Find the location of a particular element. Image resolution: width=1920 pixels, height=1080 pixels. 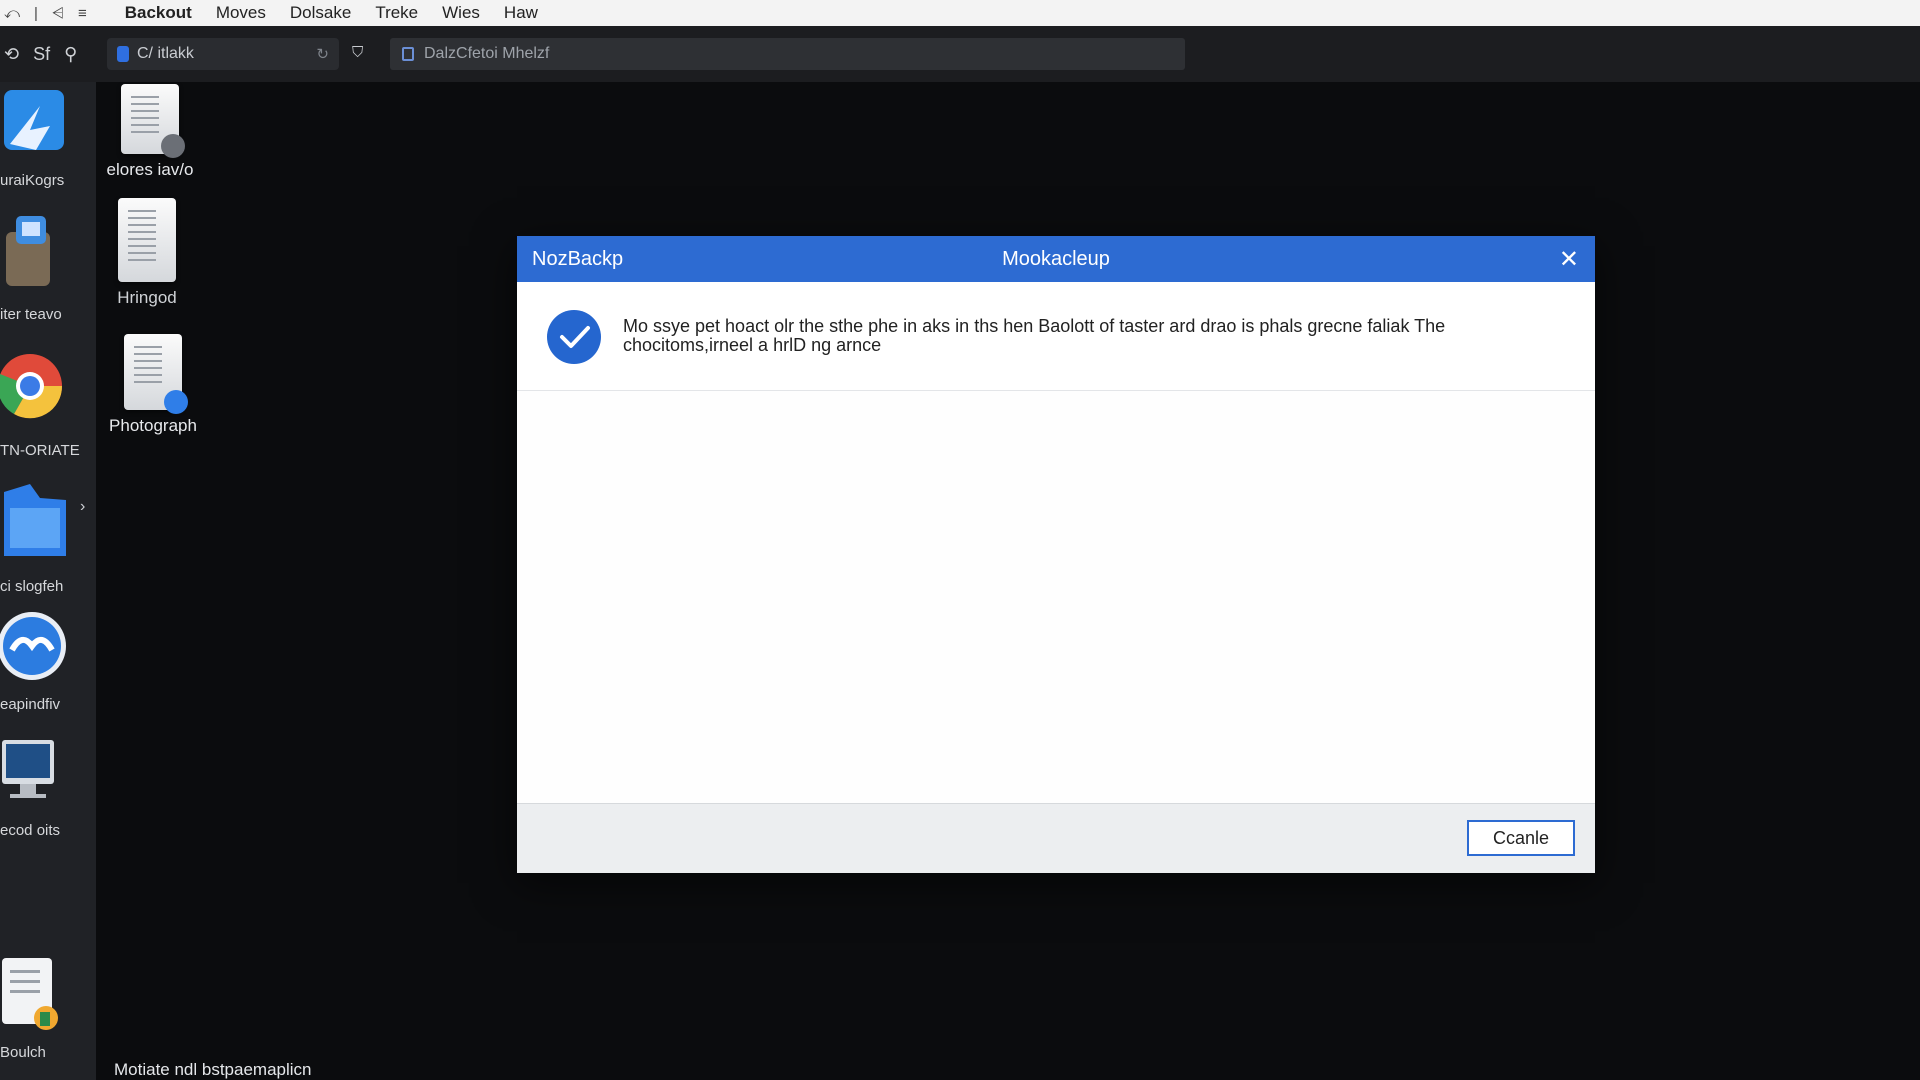

menu-app: Backout is located at coordinates (158, 13).